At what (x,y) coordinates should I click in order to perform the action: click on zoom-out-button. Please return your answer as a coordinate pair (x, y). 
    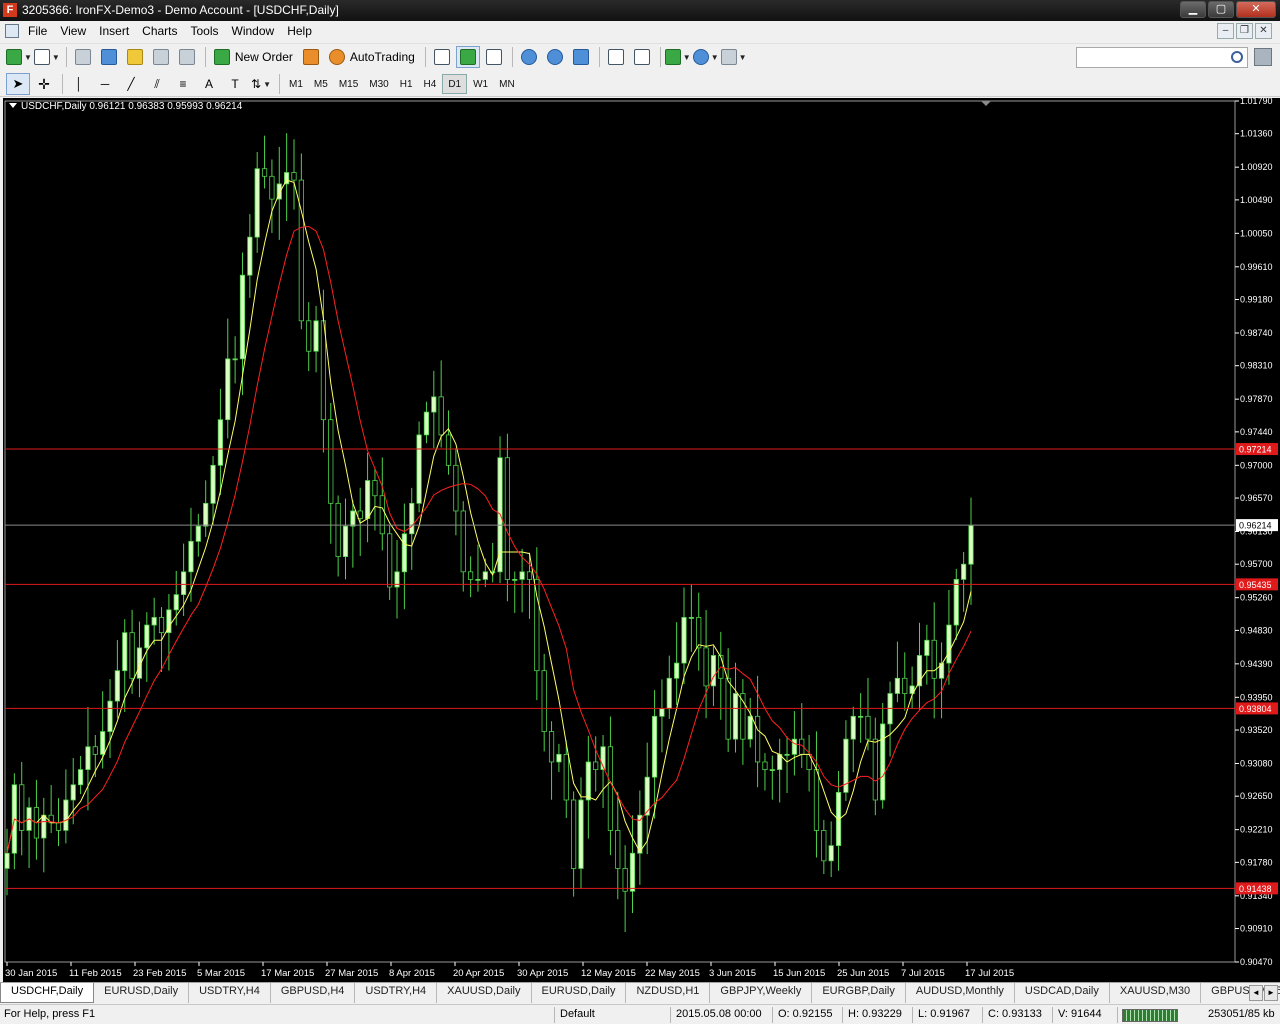
    Looking at the image, I should click on (555, 57).